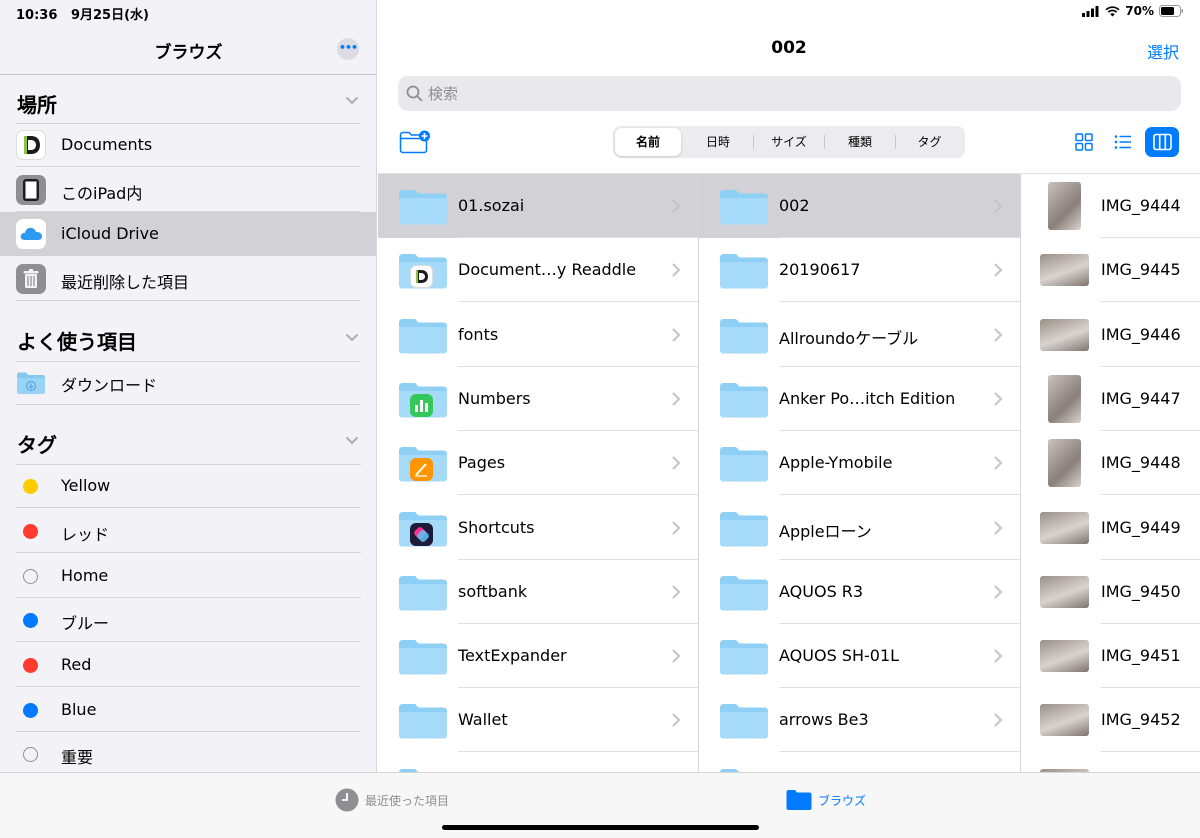 The height and width of the screenshot is (838, 1200). Describe the element at coordinates (836, 463) in the screenshot. I see `folder-name: Apple-Ymobile` at that location.